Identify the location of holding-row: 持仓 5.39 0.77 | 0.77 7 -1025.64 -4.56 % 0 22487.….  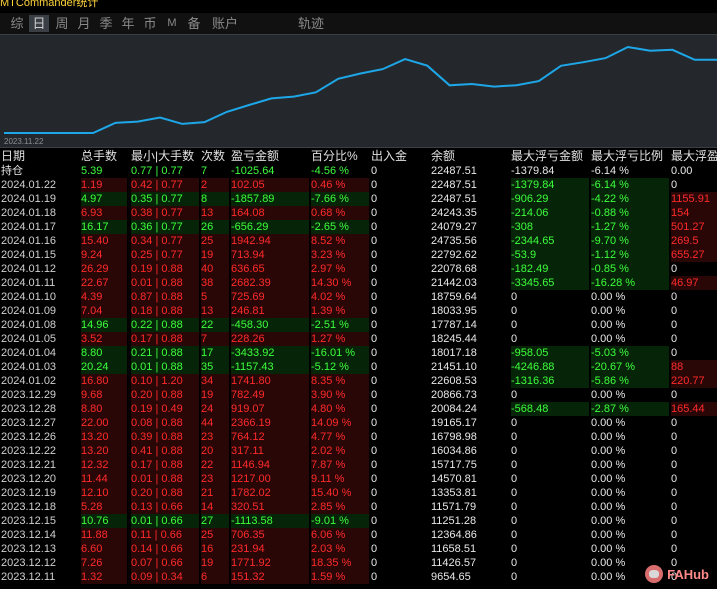
(358, 171).